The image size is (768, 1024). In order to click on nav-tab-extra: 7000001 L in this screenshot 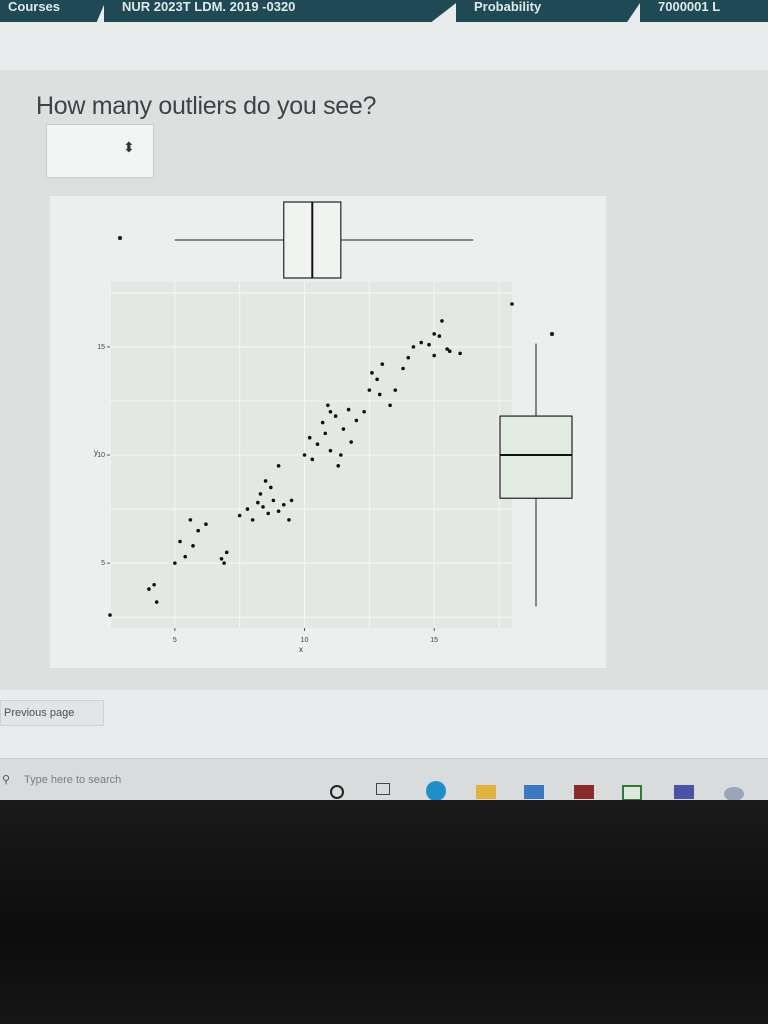, I will do `click(704, 11)`.